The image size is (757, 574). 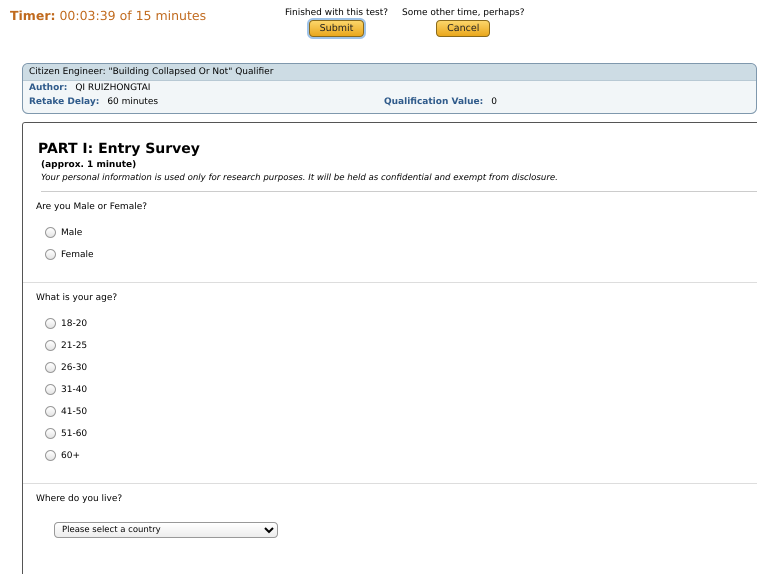 I want to click on option-label: Male, so click(x=71, y=233).